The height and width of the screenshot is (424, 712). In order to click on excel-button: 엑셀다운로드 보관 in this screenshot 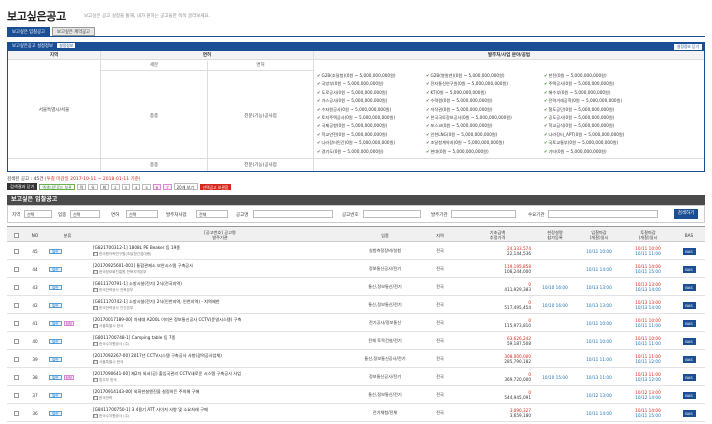, I will do `click(57, 186)`.